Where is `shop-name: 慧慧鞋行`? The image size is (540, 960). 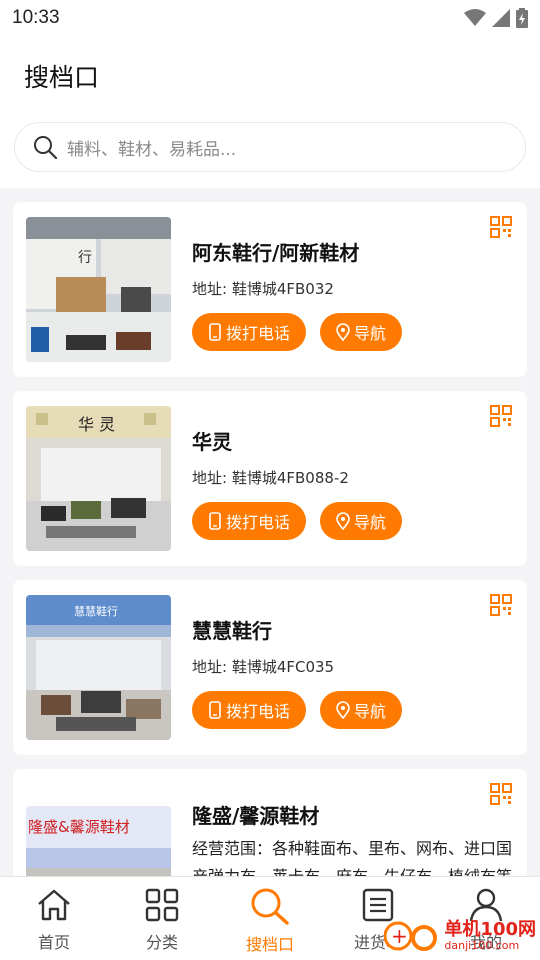 shop-name: 慧慧鞋行 is located at coordinates (232, 631).